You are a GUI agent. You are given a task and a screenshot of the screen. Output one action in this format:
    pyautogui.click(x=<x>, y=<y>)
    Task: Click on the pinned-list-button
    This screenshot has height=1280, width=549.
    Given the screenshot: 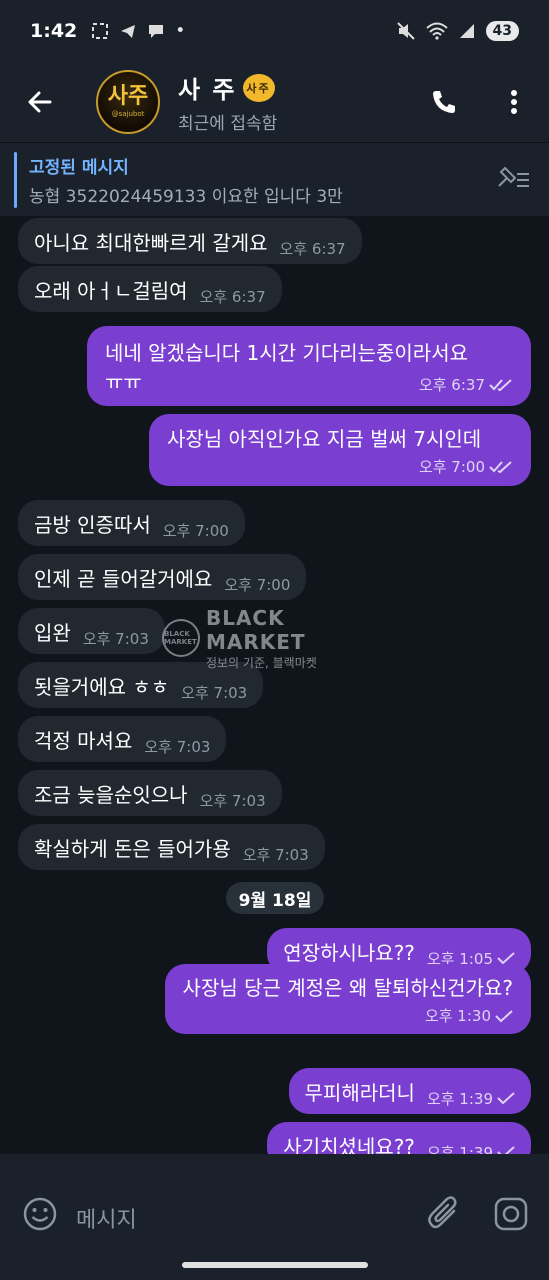 What is the action you would take?
    pyautogui.click(x=513, y=180)
    